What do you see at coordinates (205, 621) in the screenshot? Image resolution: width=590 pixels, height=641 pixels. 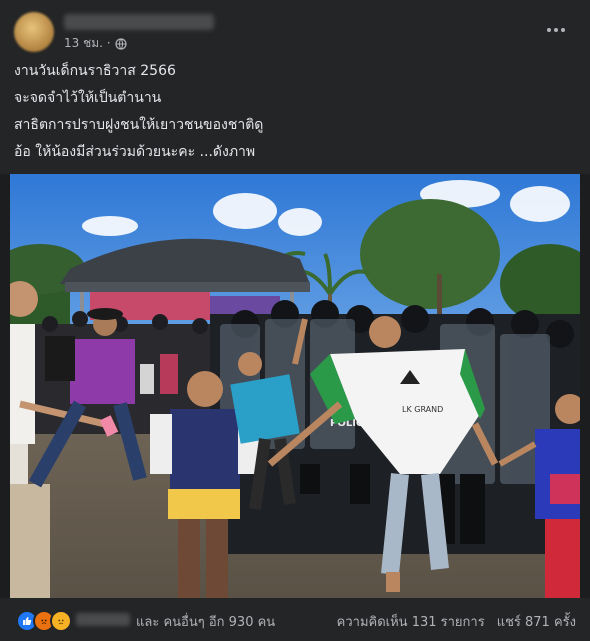 I see `reactions-count: และ คนอื่นๆ อีก 930 คน` at bounding box center [205, 621].